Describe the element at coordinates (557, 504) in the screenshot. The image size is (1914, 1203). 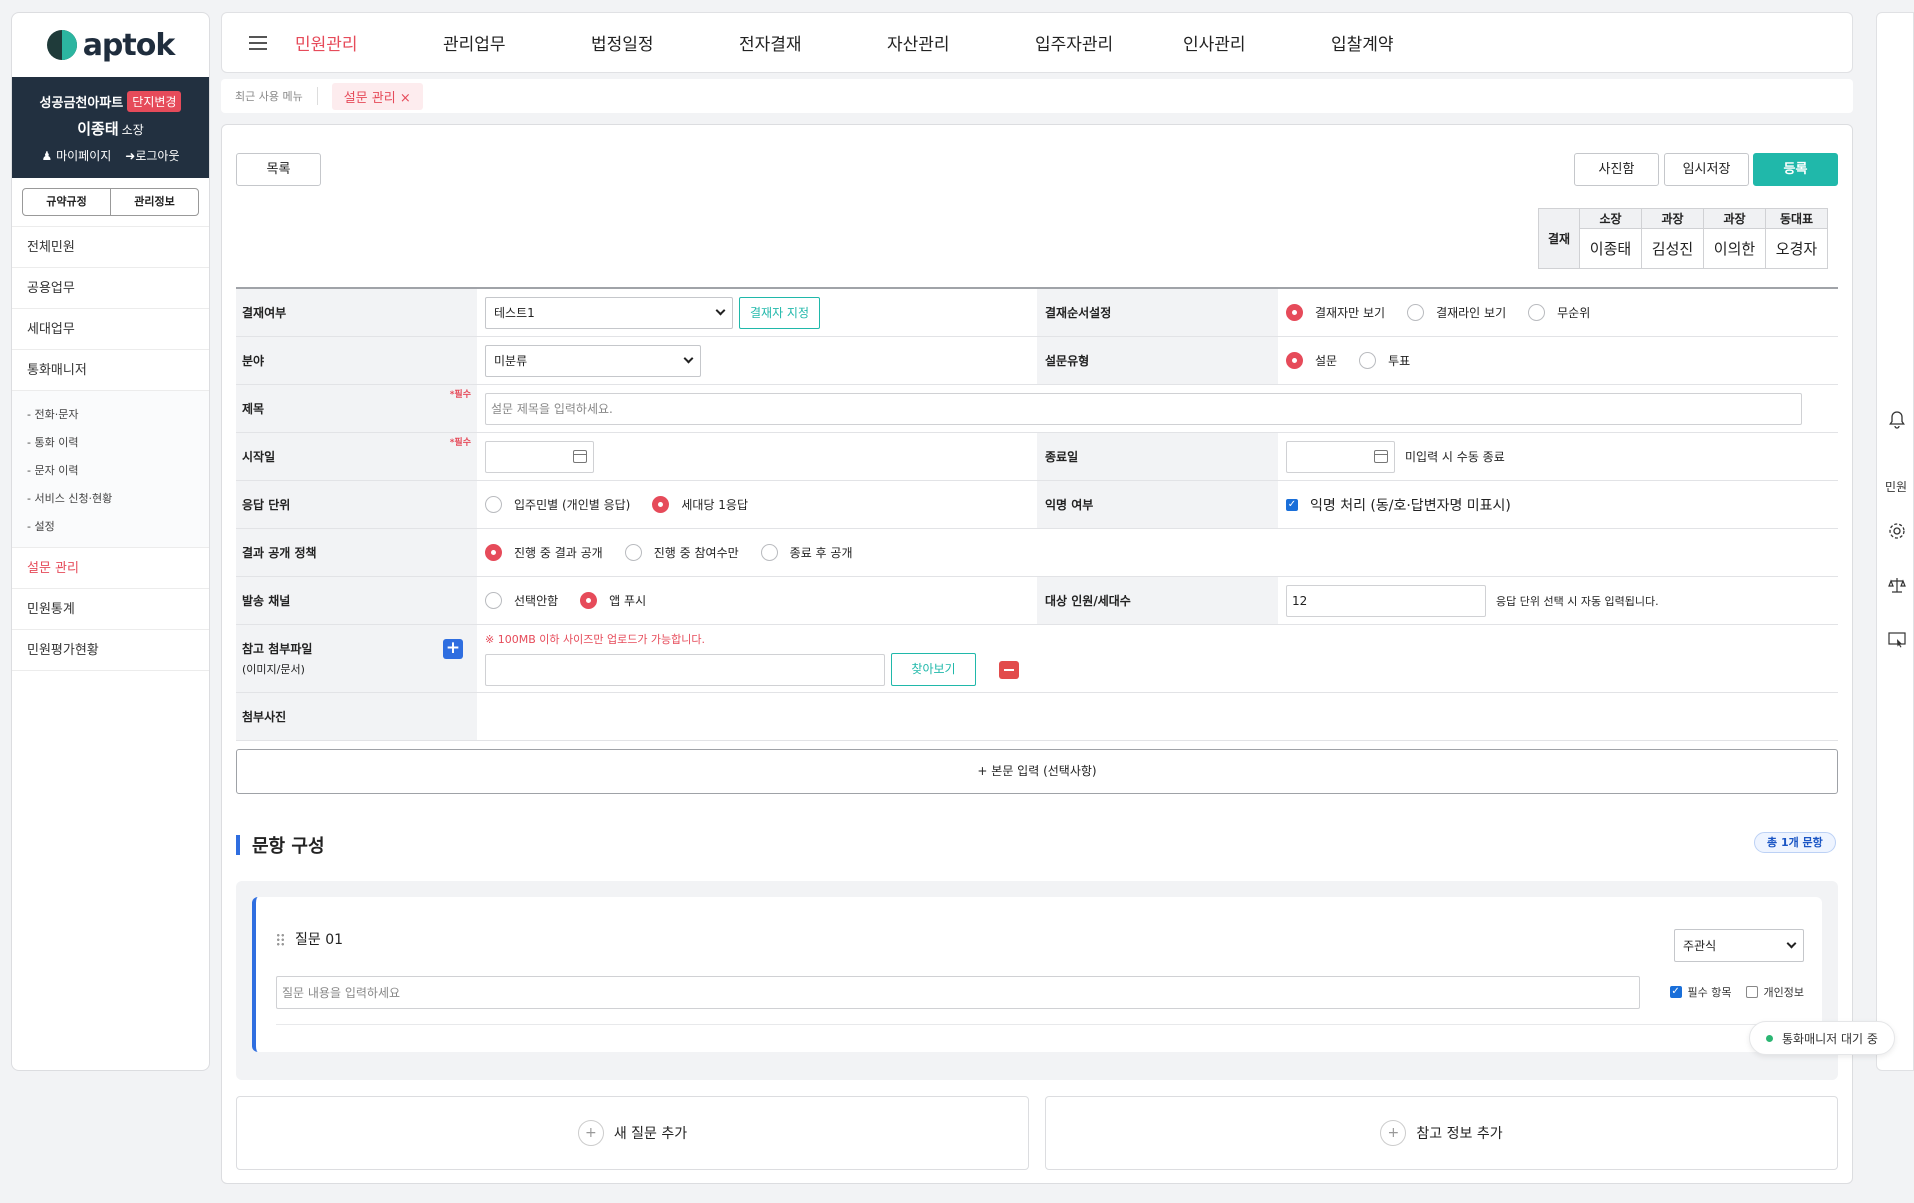
I see `radio-per-resident: 입주민별 (개인별 응답)` at that location.